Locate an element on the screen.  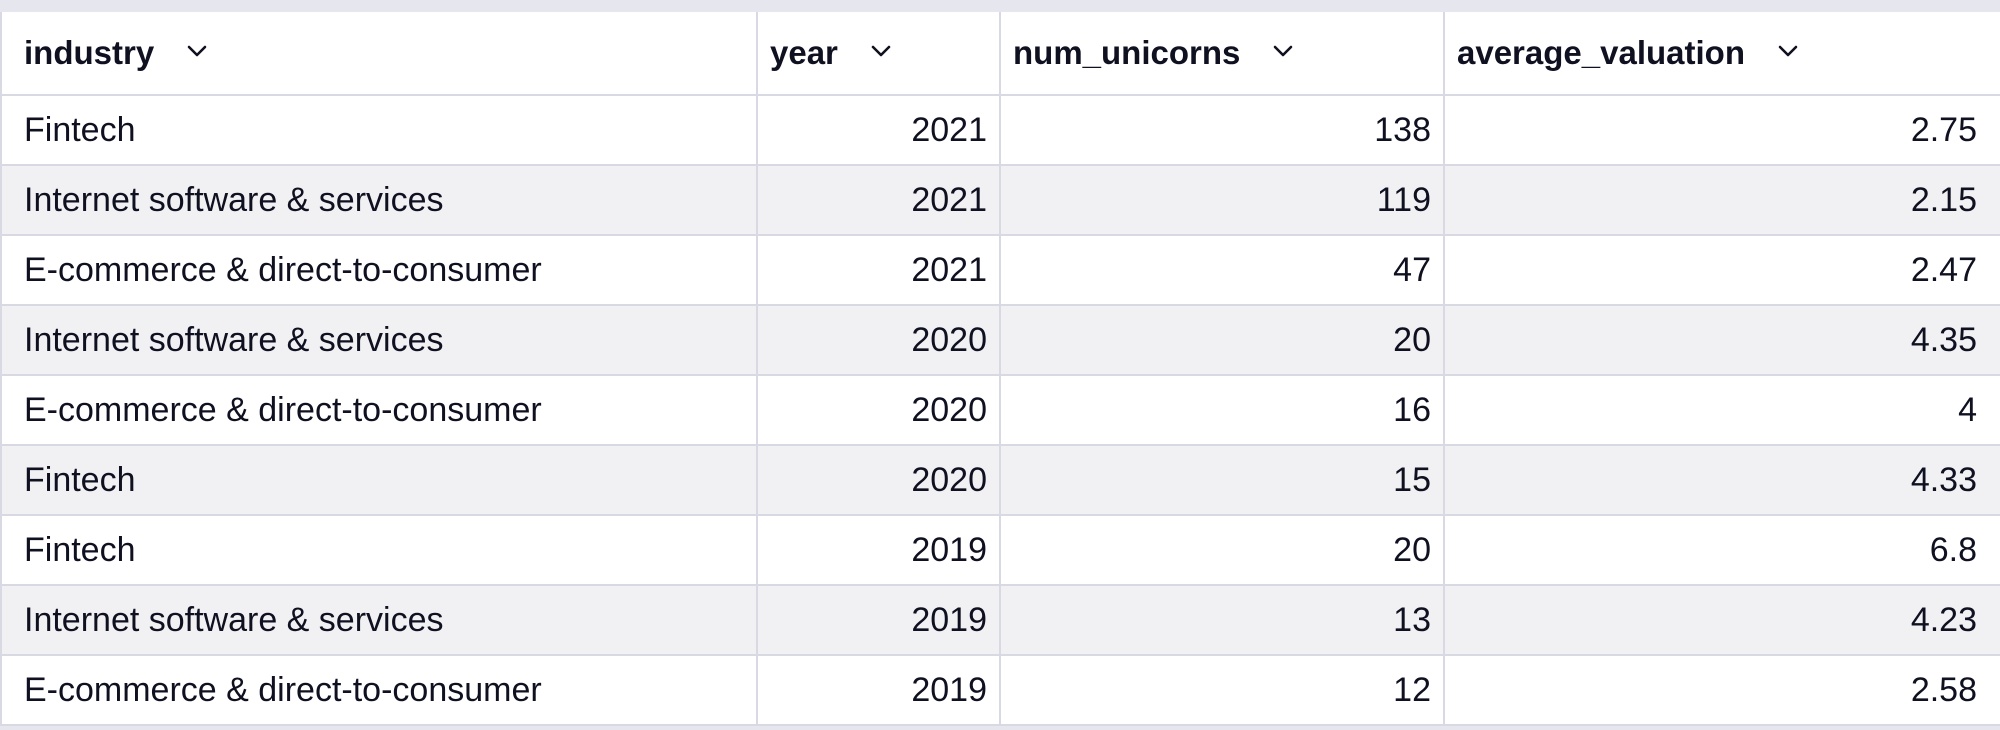
cell-num-unicorns: 13 is located at coordinates (1222, 620).